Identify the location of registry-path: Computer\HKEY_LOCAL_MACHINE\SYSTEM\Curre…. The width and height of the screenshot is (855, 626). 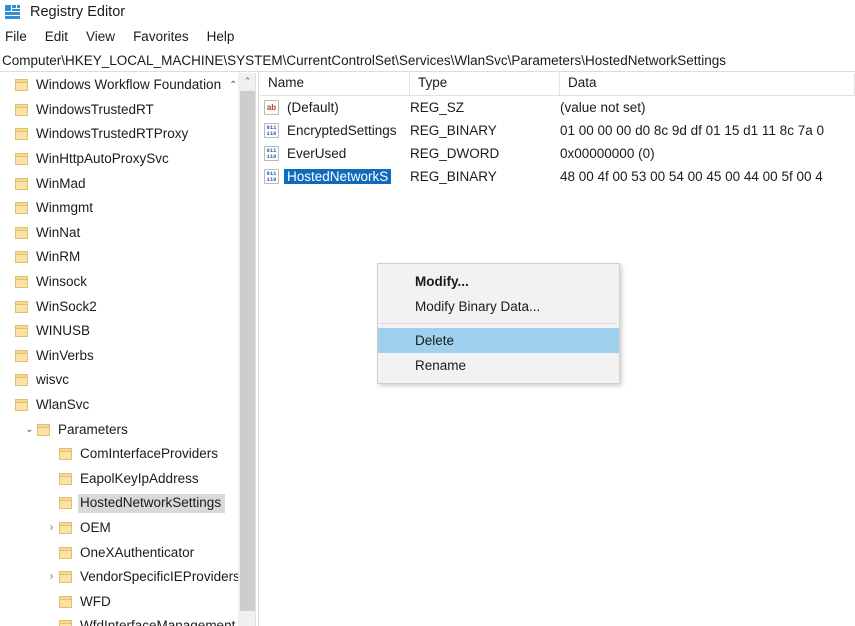
(364, 60).